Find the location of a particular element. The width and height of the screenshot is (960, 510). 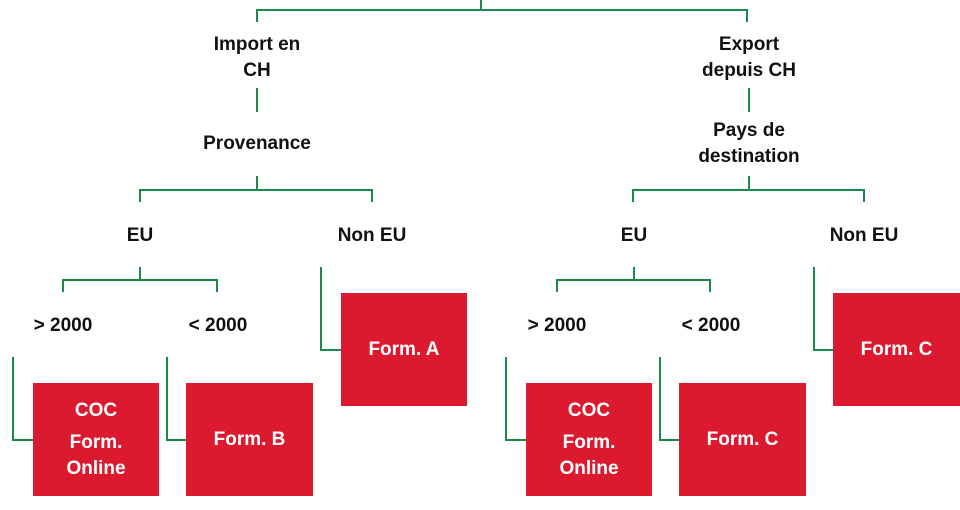

connector-destination-branch is located at coordinates (748, 195).